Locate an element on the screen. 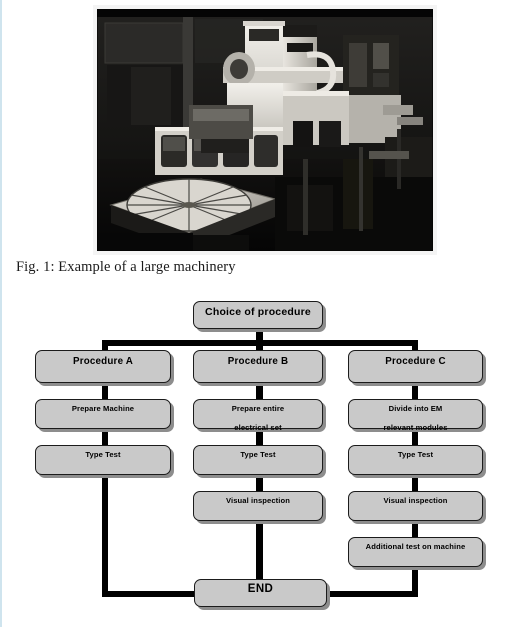 This screenshot has height=627, width=519. node-a-step-1-label: Prepare Machine is located at coordinates (103, 408).